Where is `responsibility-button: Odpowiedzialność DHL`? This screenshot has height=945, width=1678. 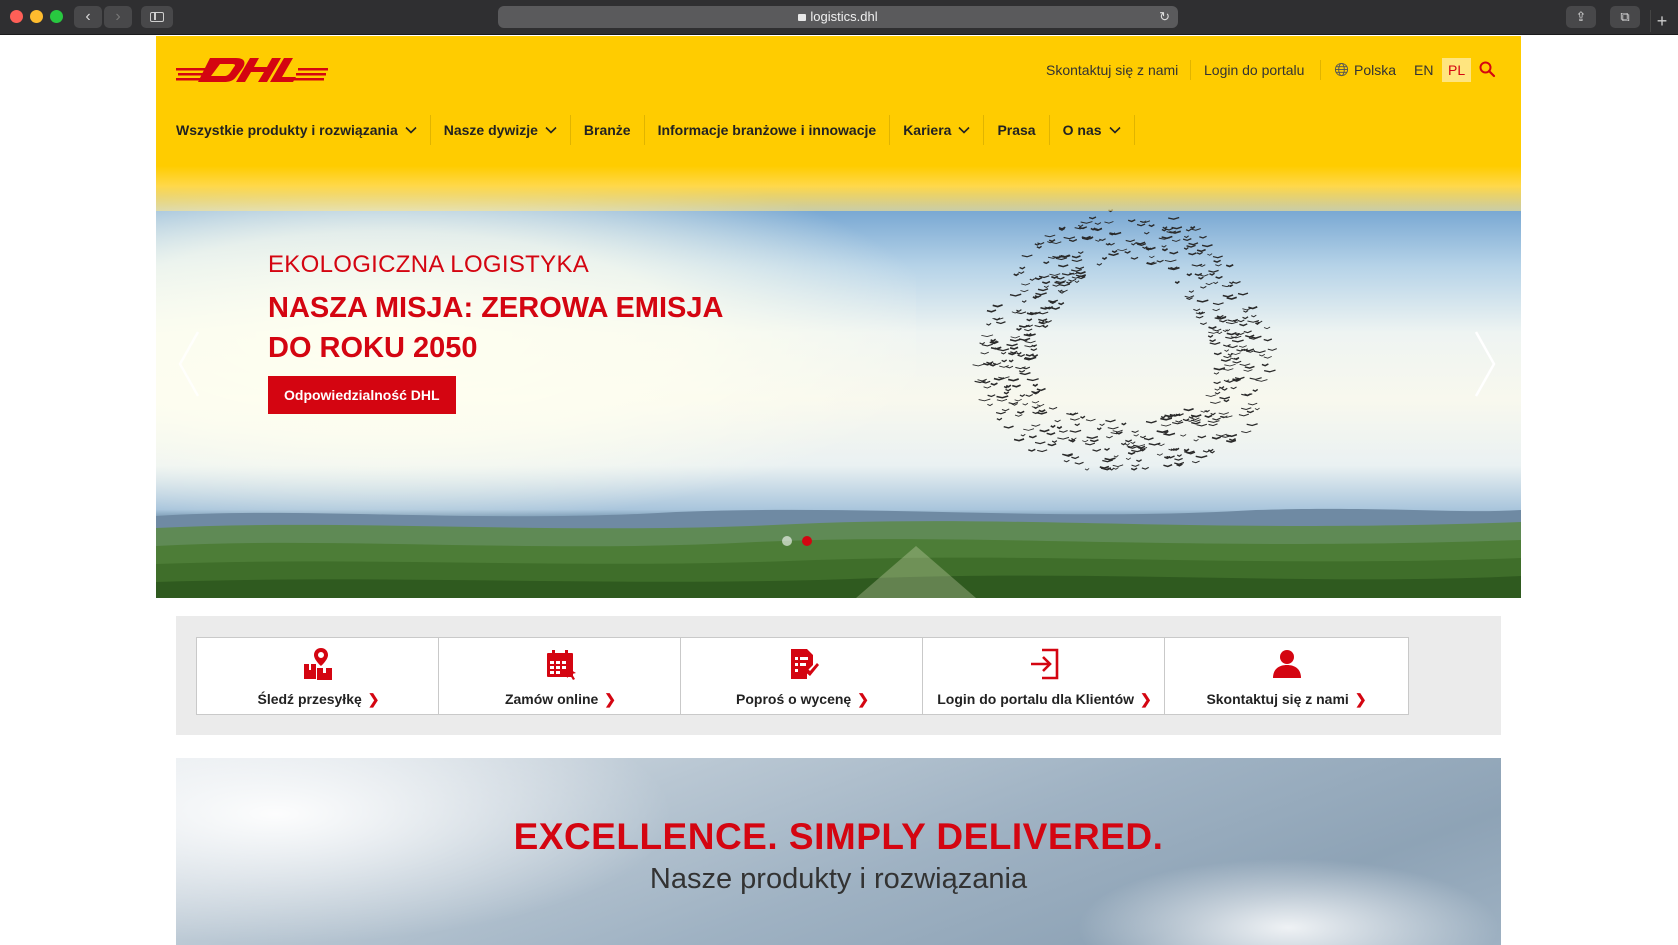
responsibility-button: Odpowiedzialność DHL is located at coordinates (362, 395).